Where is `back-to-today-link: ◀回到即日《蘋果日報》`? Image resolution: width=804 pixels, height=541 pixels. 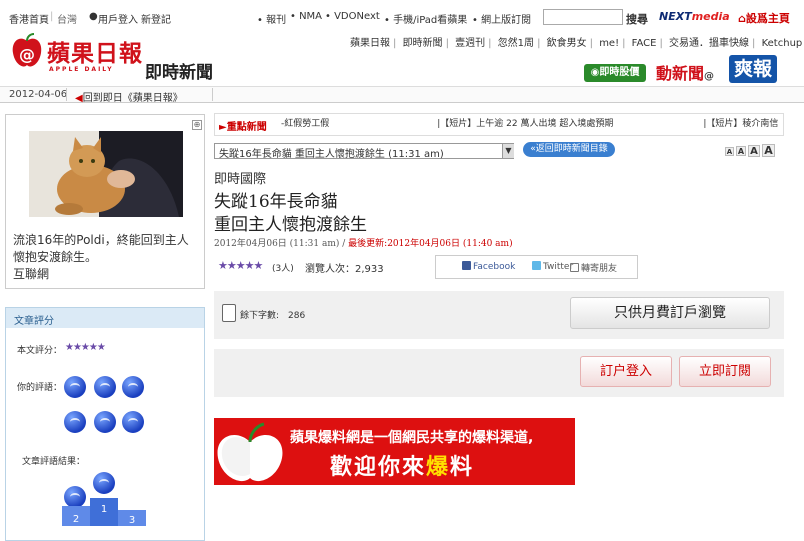
back-to-today-link: ◀回到即日《蘋果日報》 is located at coordinates (129, 96).